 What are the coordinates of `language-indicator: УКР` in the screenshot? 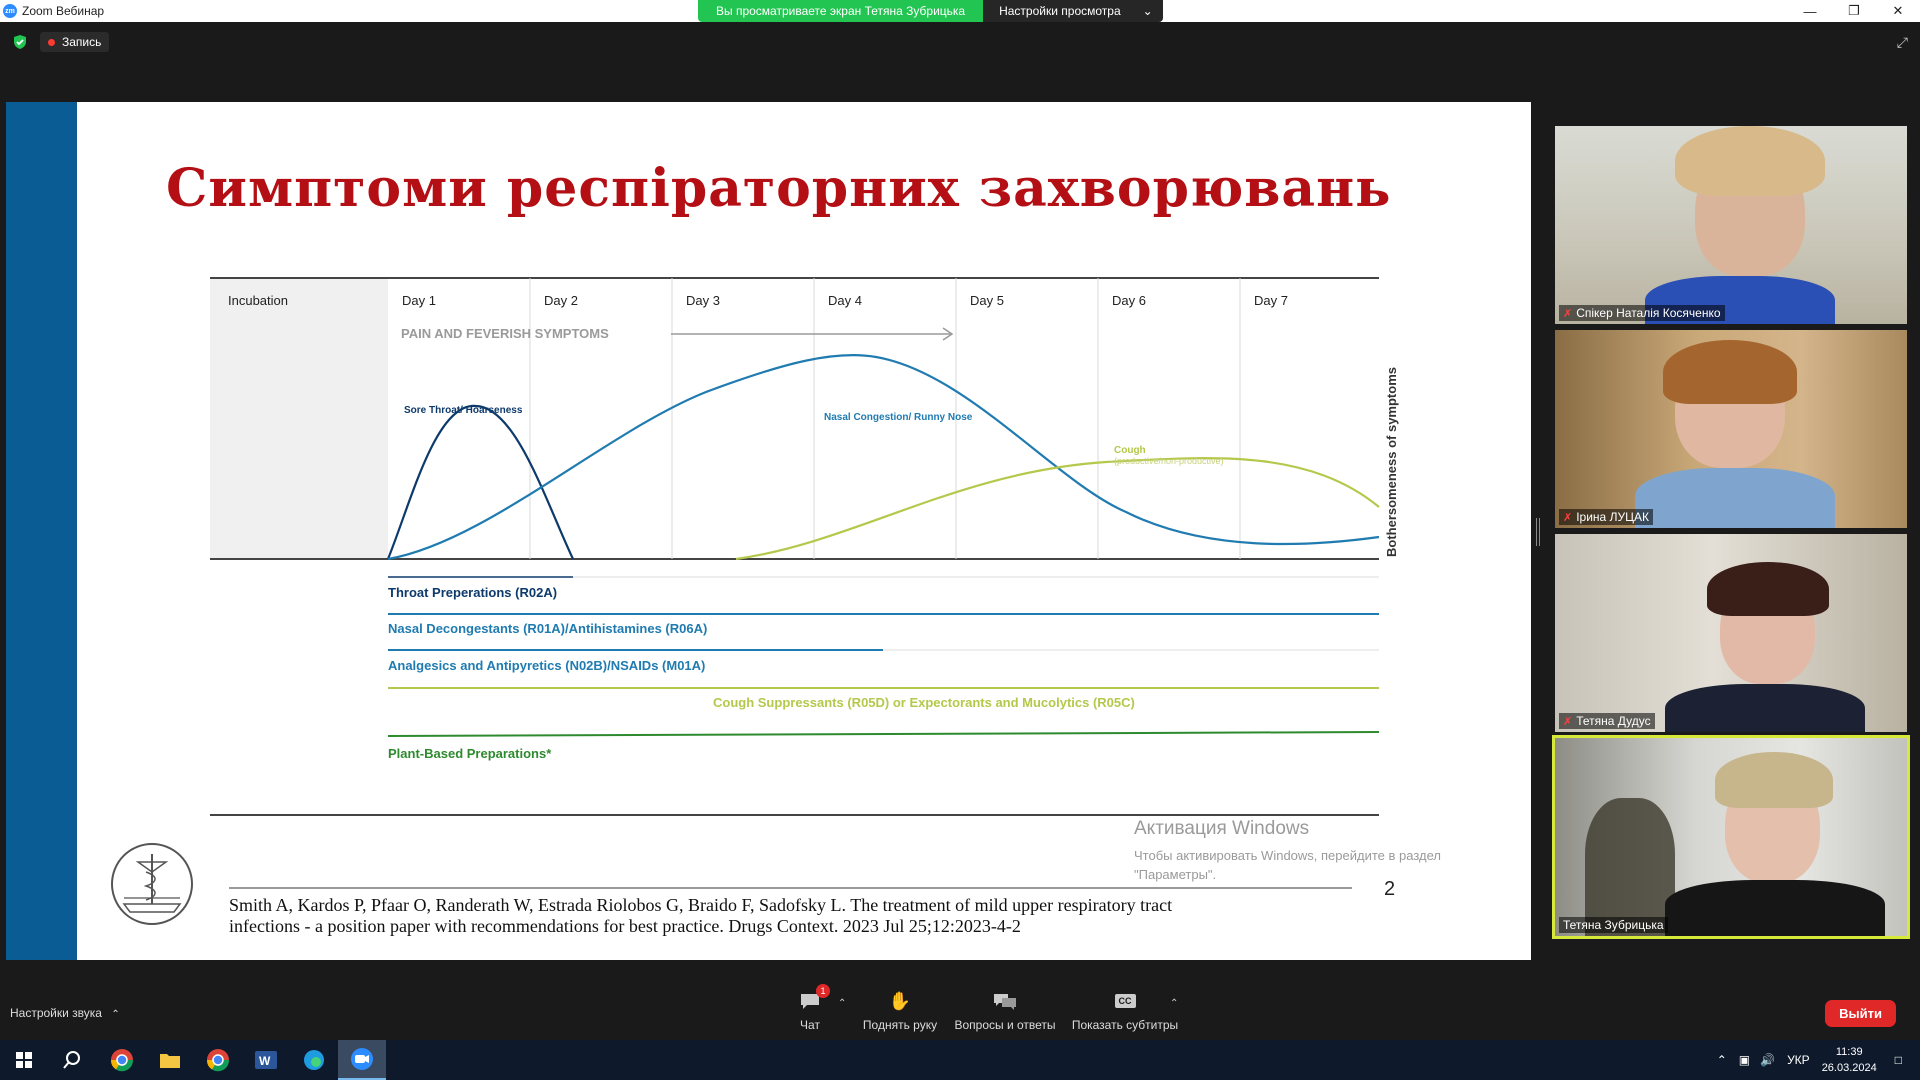 It's located at (1798, 1060).